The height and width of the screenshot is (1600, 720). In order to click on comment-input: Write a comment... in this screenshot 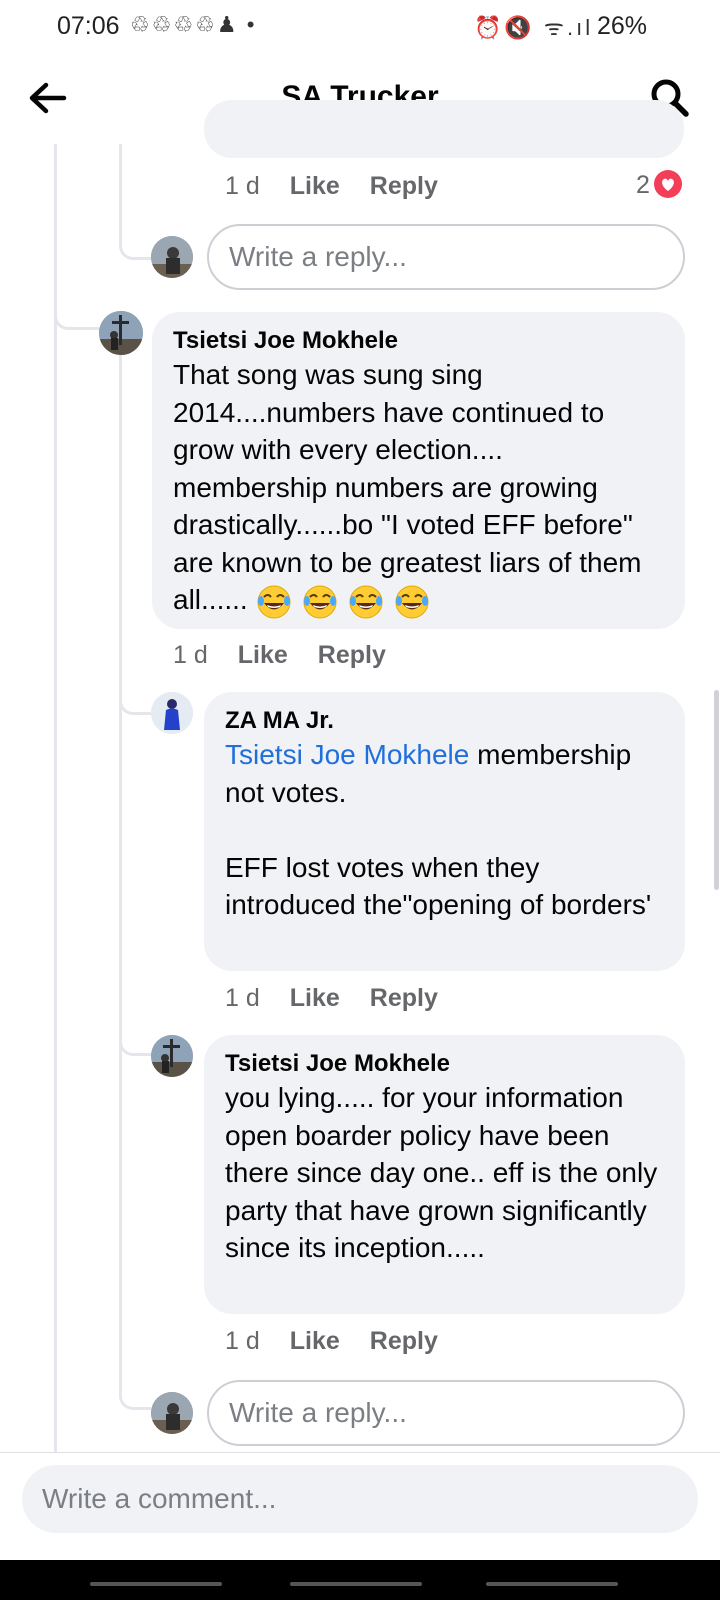, I will do `click(360, 1499)`.